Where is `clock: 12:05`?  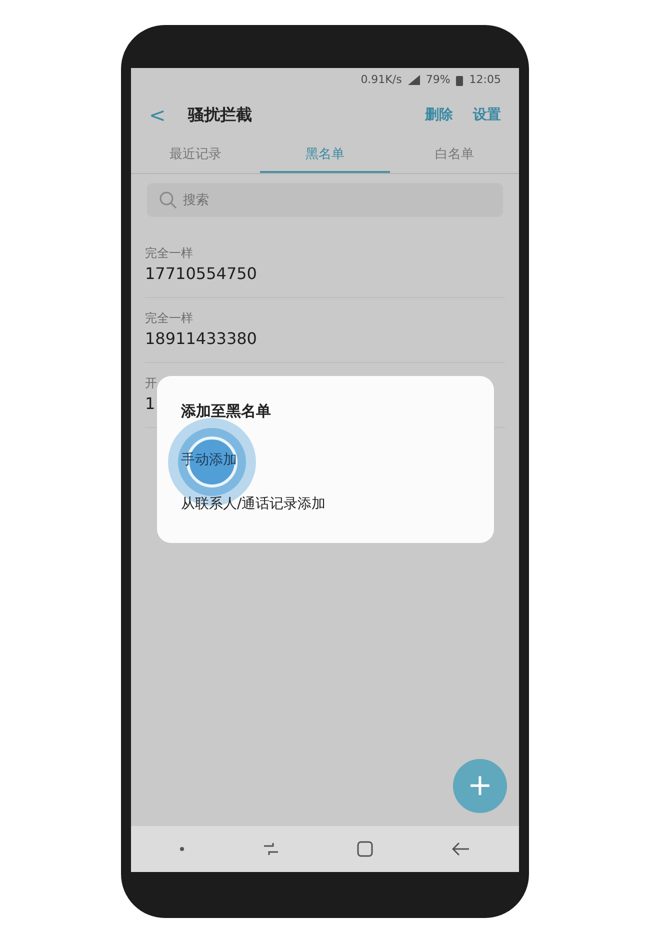
clock: 12:05 is located at coordinates (485, 80).